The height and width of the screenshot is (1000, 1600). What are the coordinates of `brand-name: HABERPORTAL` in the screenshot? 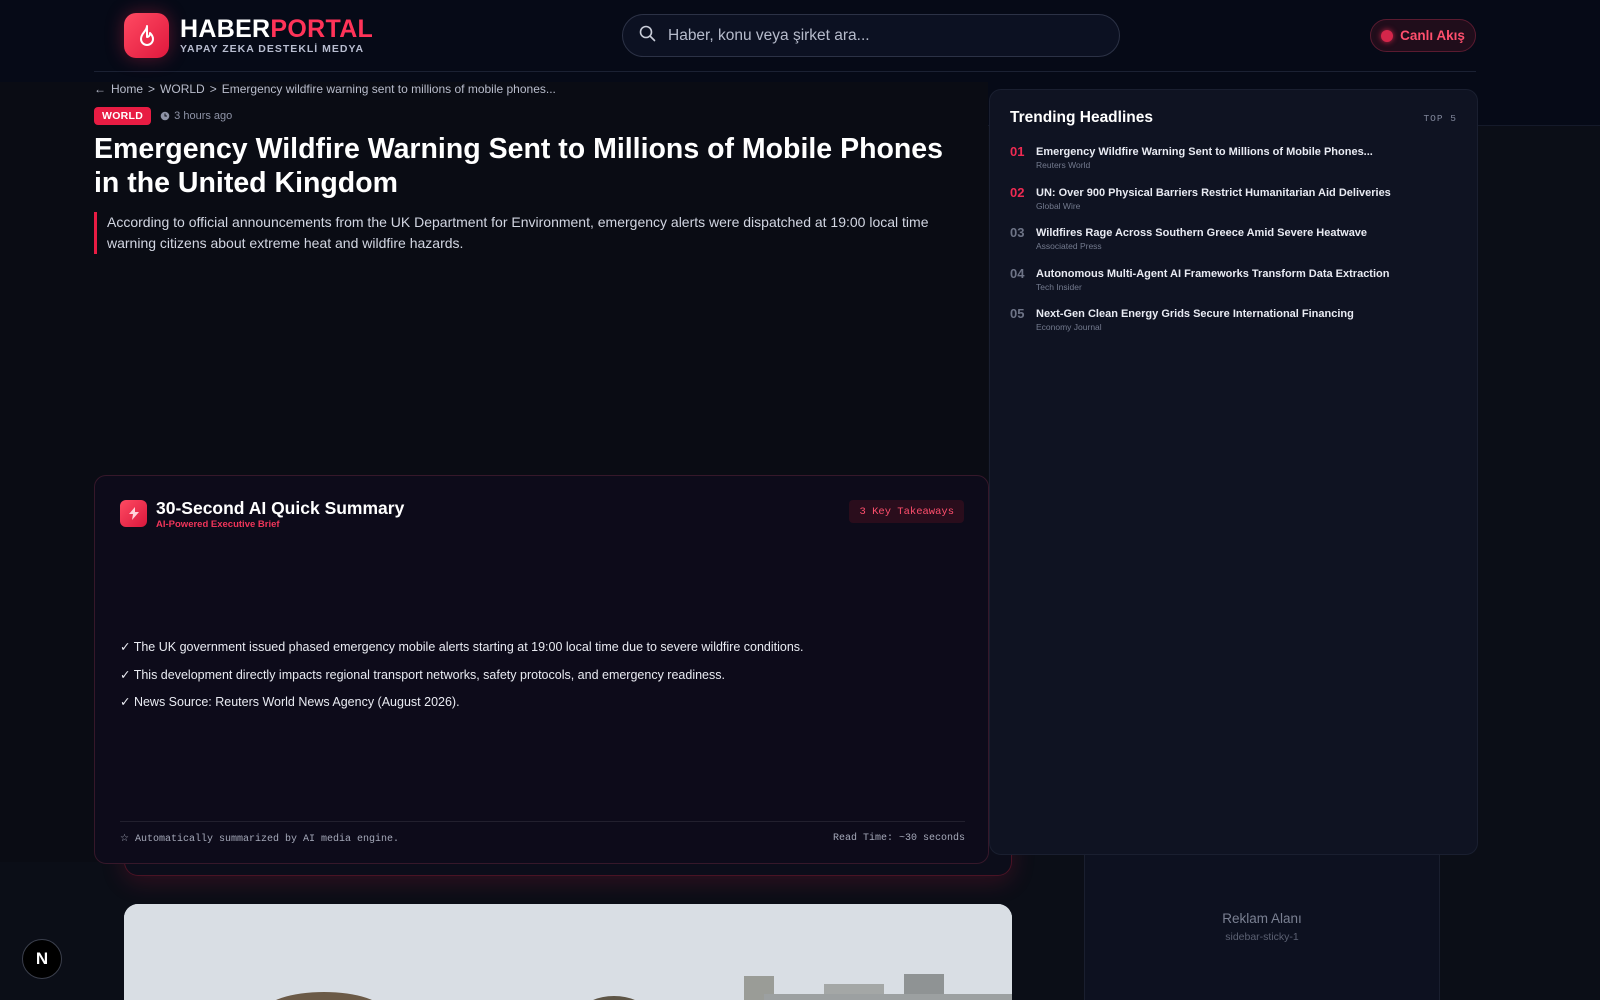 It's located at (276, 29).